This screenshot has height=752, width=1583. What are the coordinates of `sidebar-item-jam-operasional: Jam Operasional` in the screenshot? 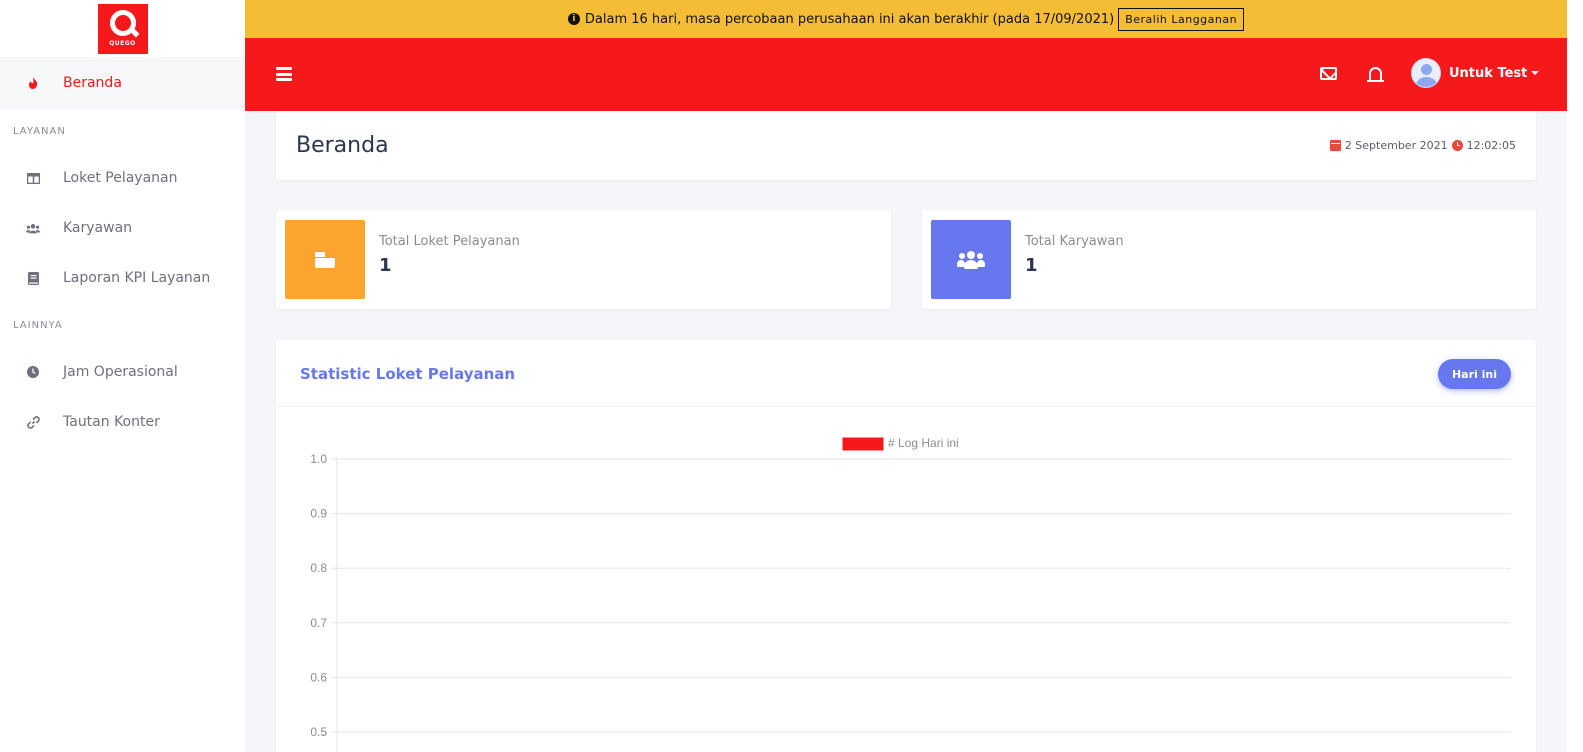 It's located at (122, 372).